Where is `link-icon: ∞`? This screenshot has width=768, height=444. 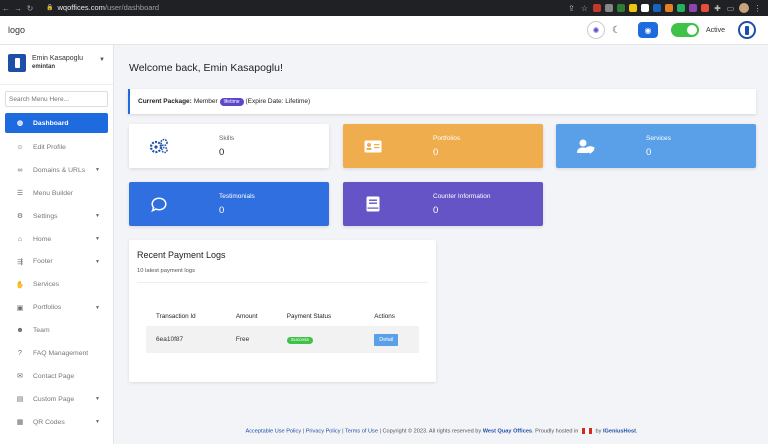
link-icon: ∞ is located at coordinates (20, 170).